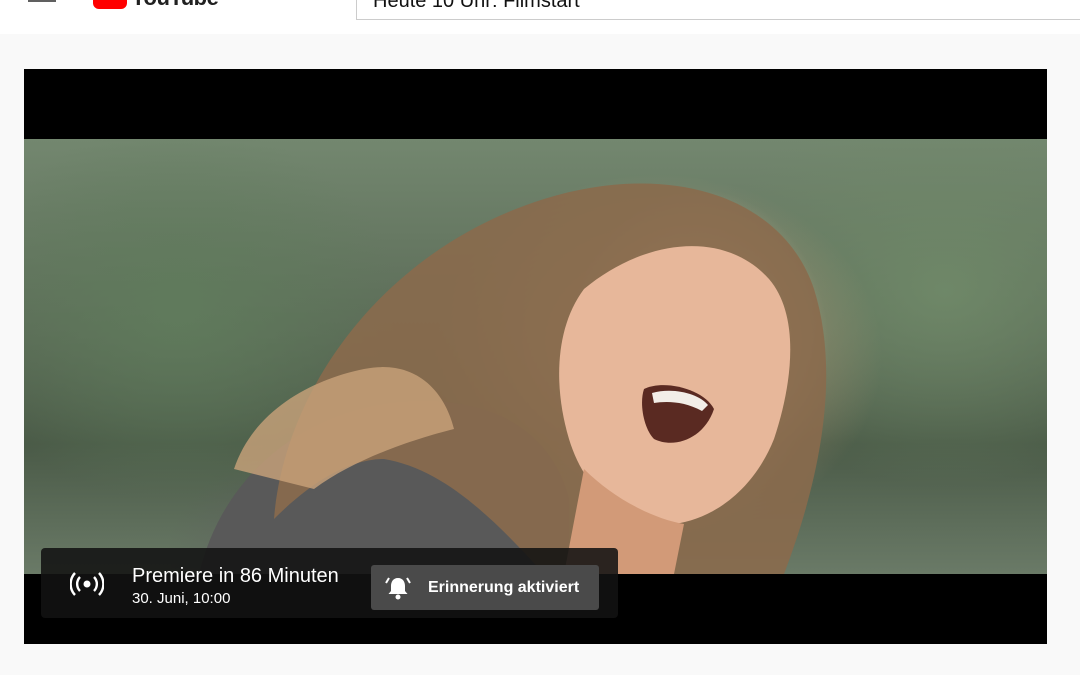 The image size is (1080, 675). I want to click on reminder-button: Erinnerung aktiviert, so click(485, 587).